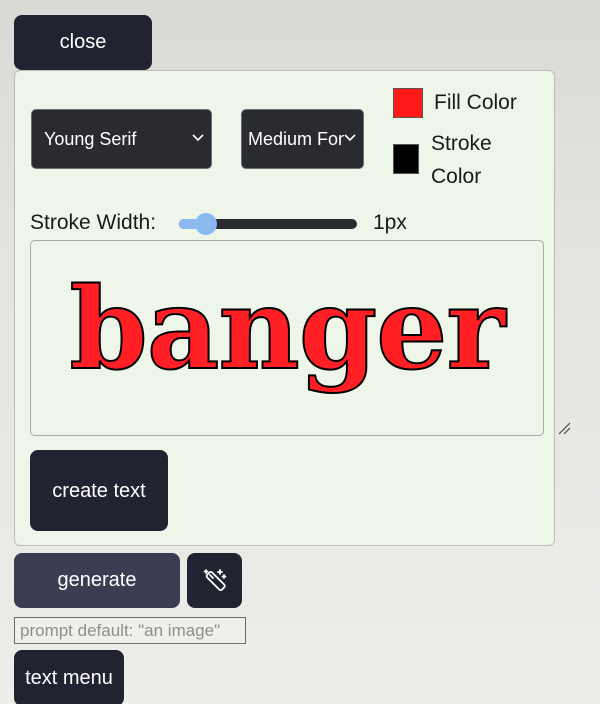 This screenshot has height=704, width=600. What do you see at coordinates (93, 222) in the screenshot?
I see `stroke-width-label: Stroke Width:` at bounding box center [93, 222].